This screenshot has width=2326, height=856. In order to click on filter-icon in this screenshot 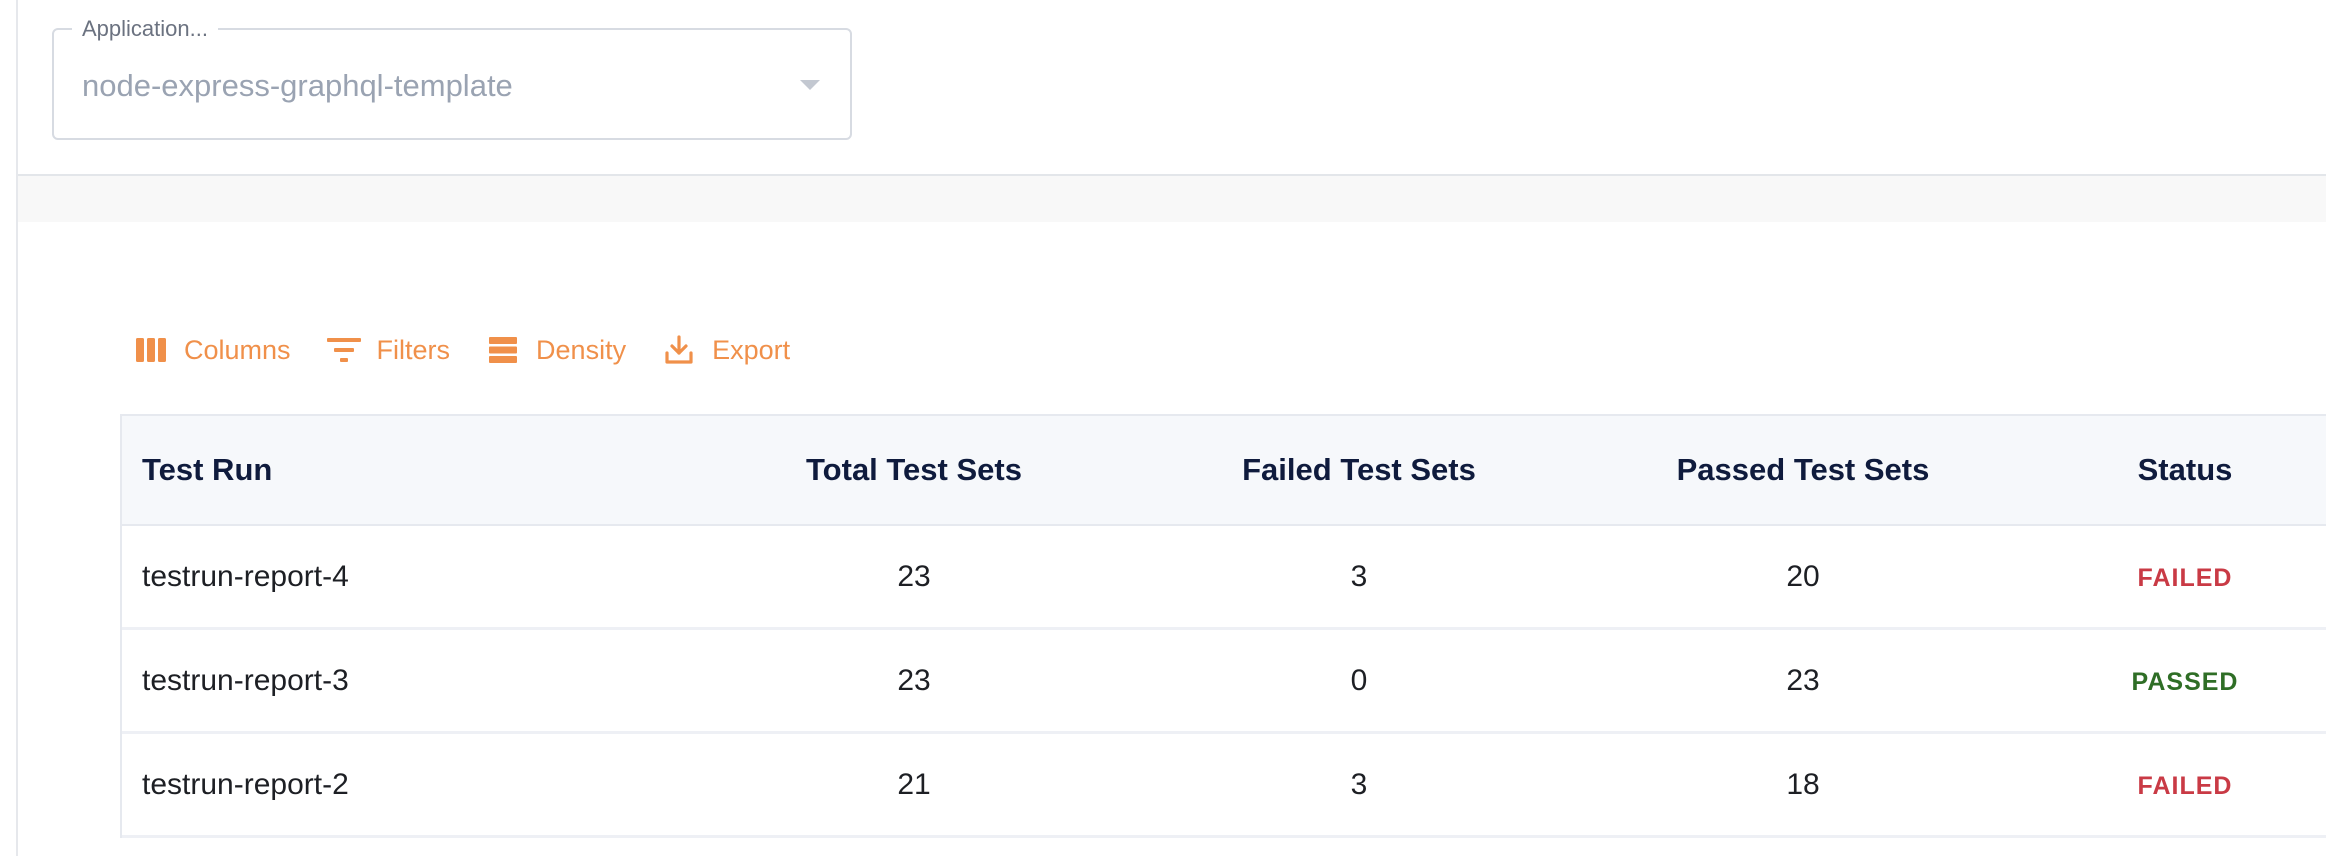, I will do `click(343, 350)`.